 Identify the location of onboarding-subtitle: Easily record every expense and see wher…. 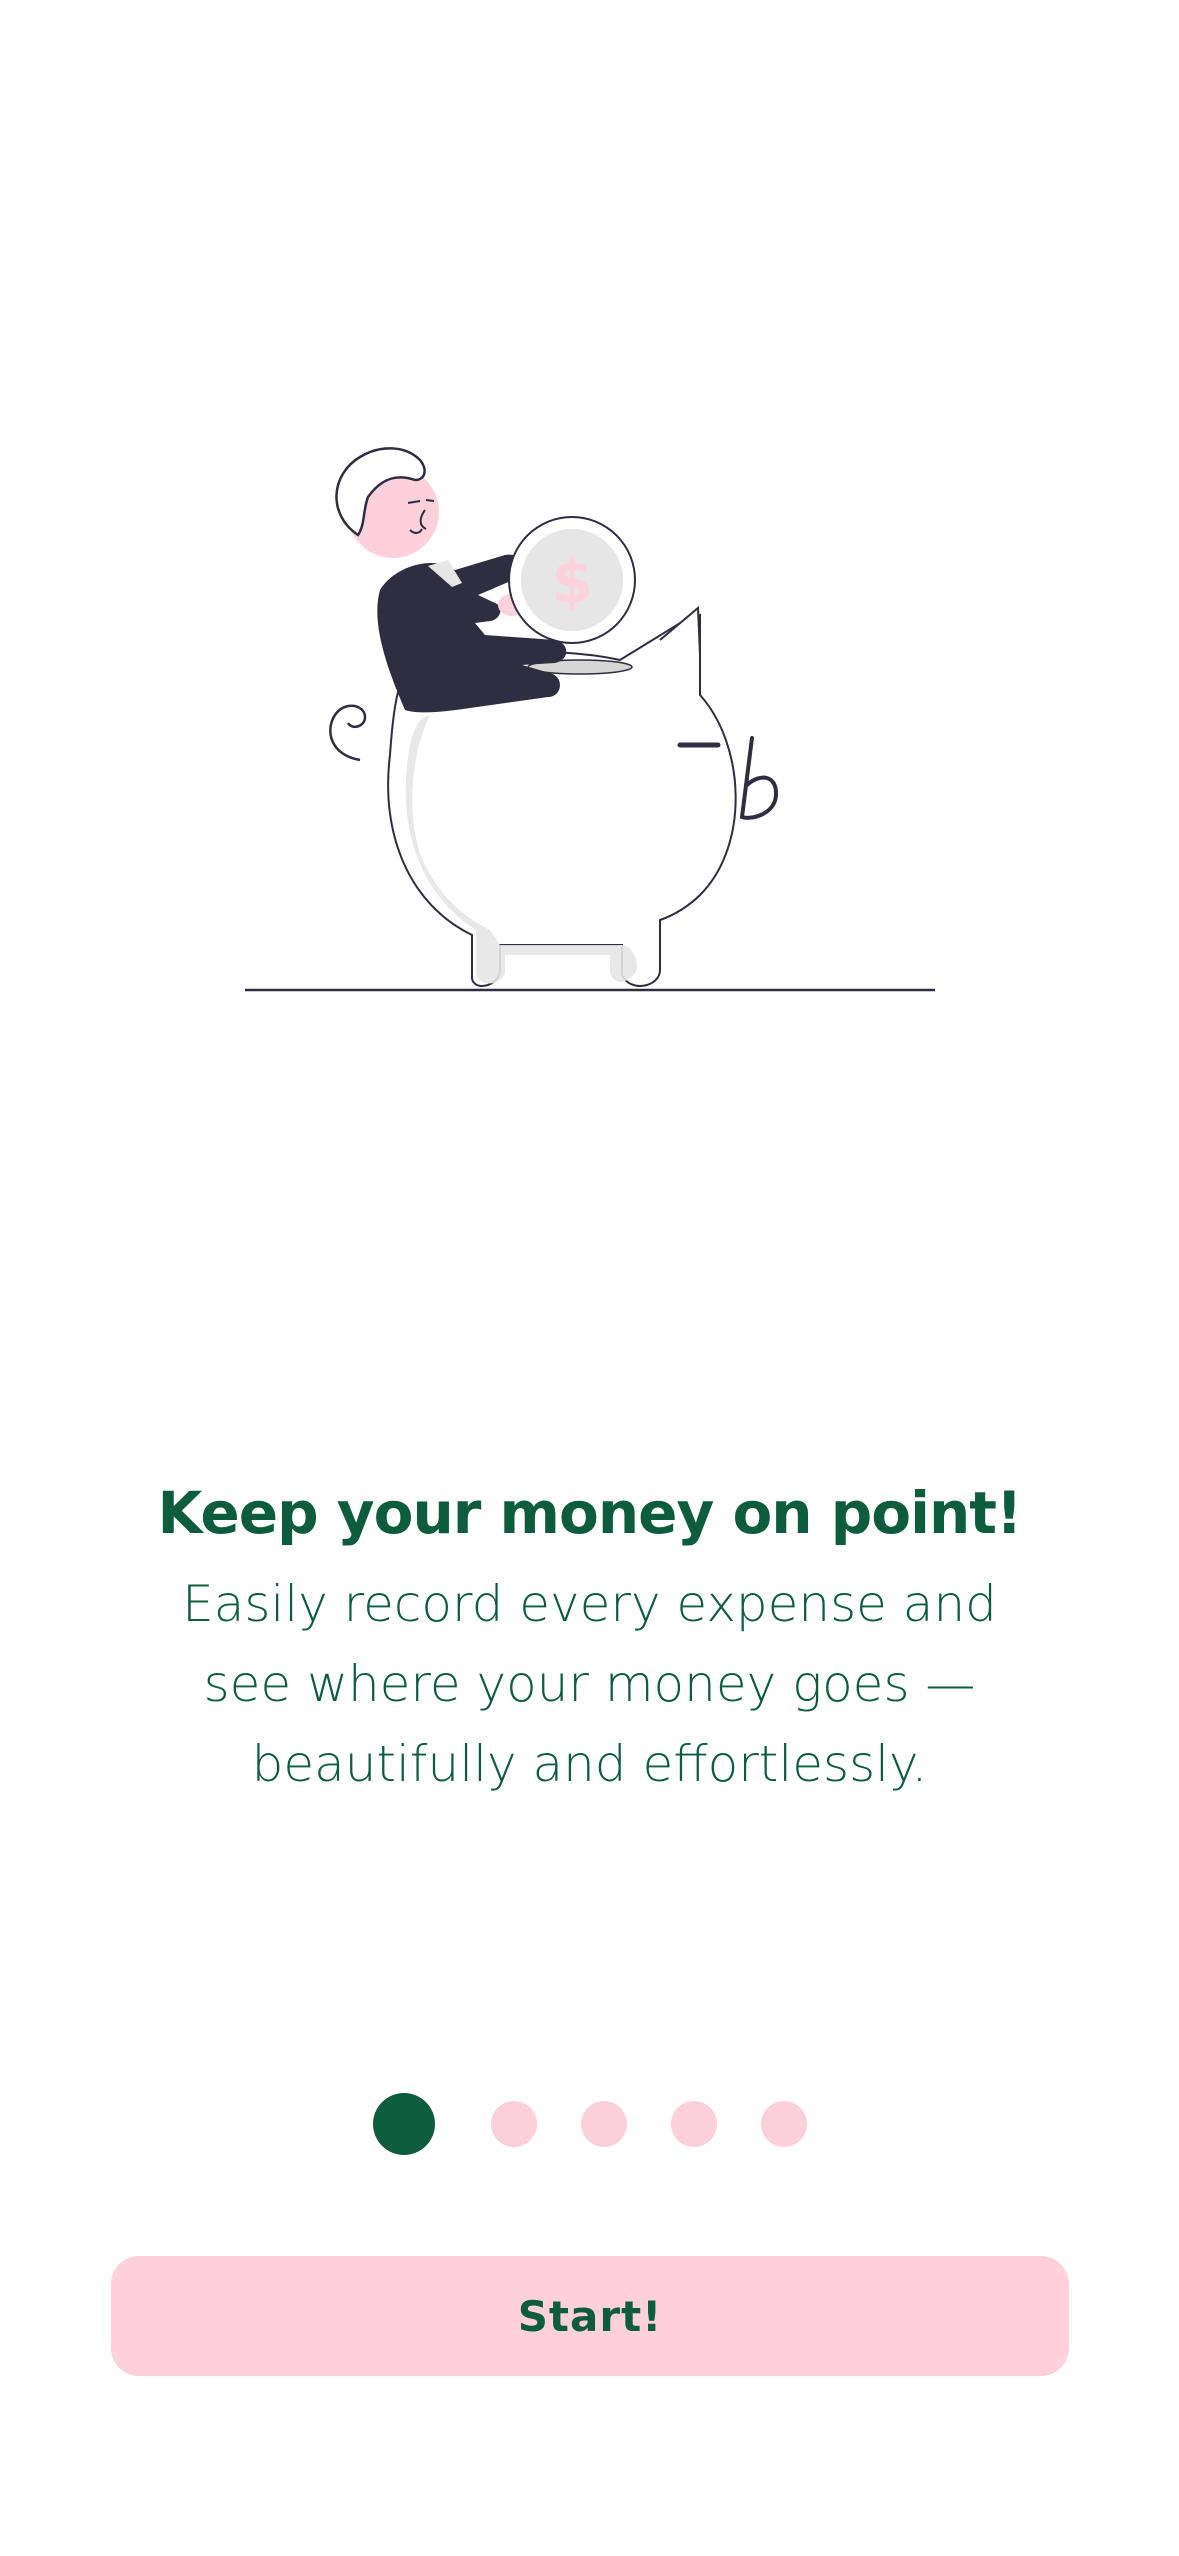
(589, 1684).